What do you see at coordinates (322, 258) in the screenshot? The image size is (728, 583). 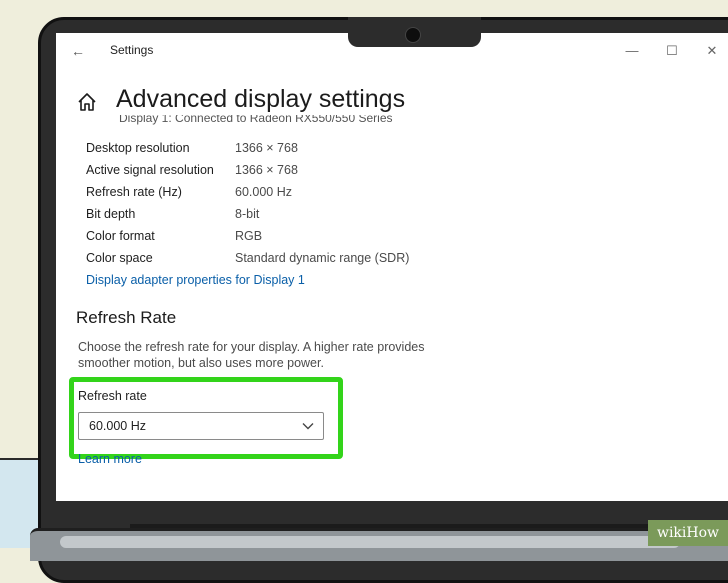 I see `info-value-color-space: Standard dynamic range (SDR)` at bounding box center [322, 258].